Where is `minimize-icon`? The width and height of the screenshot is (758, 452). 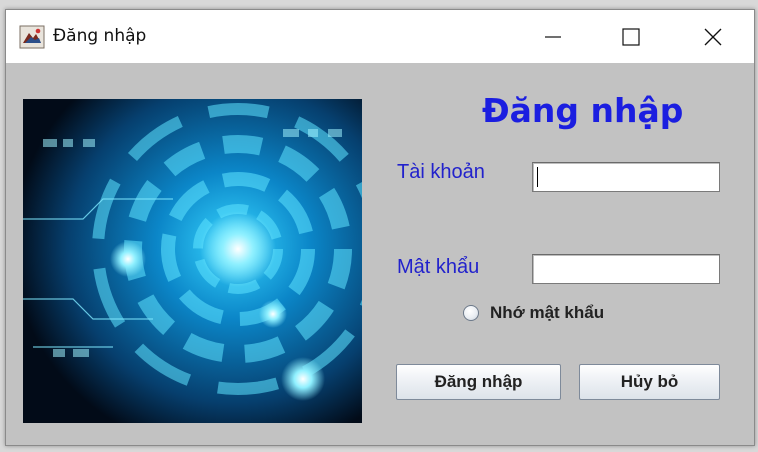
minimize-icon is located at coordinates (553, 36).